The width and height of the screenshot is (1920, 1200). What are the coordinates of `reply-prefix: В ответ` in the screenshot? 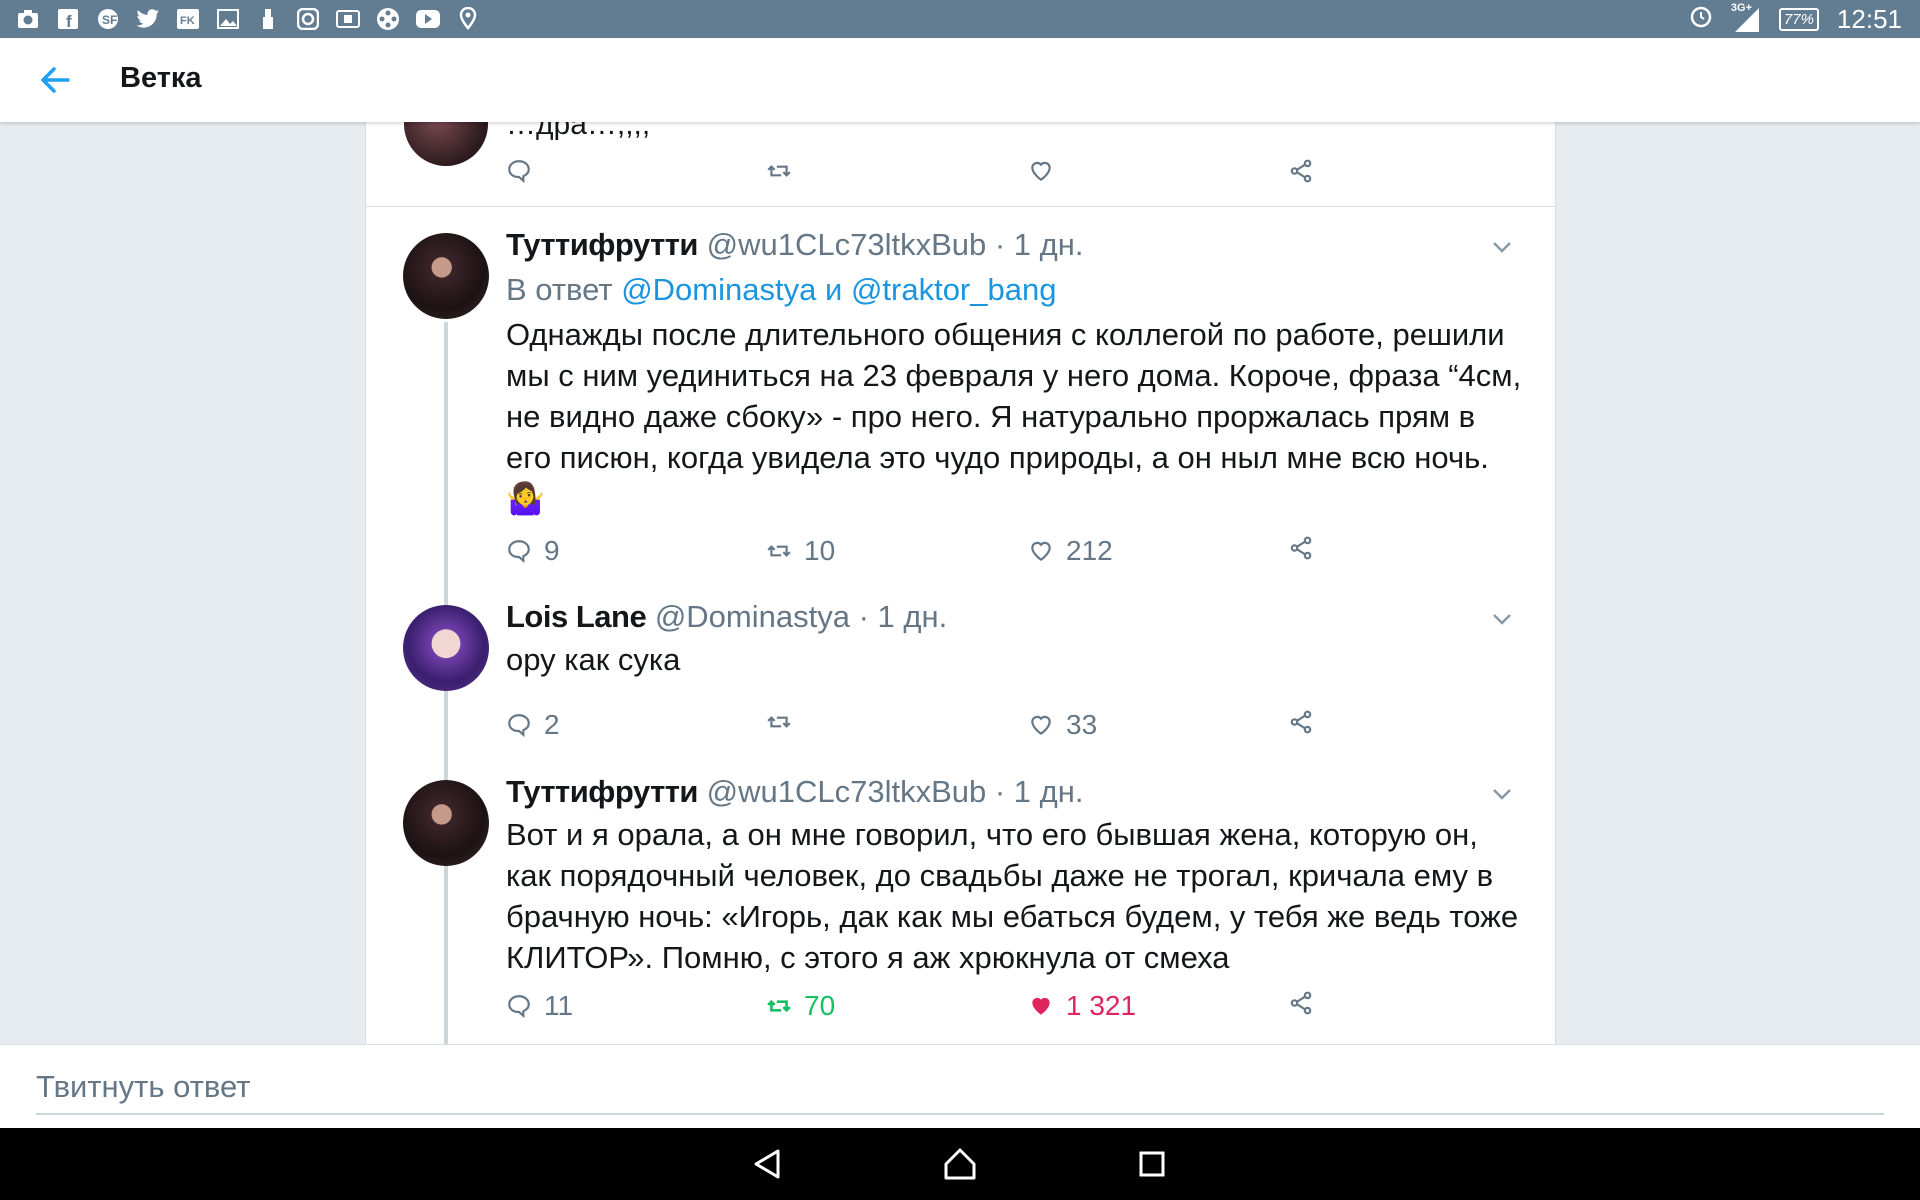 It's located at (559, 289).